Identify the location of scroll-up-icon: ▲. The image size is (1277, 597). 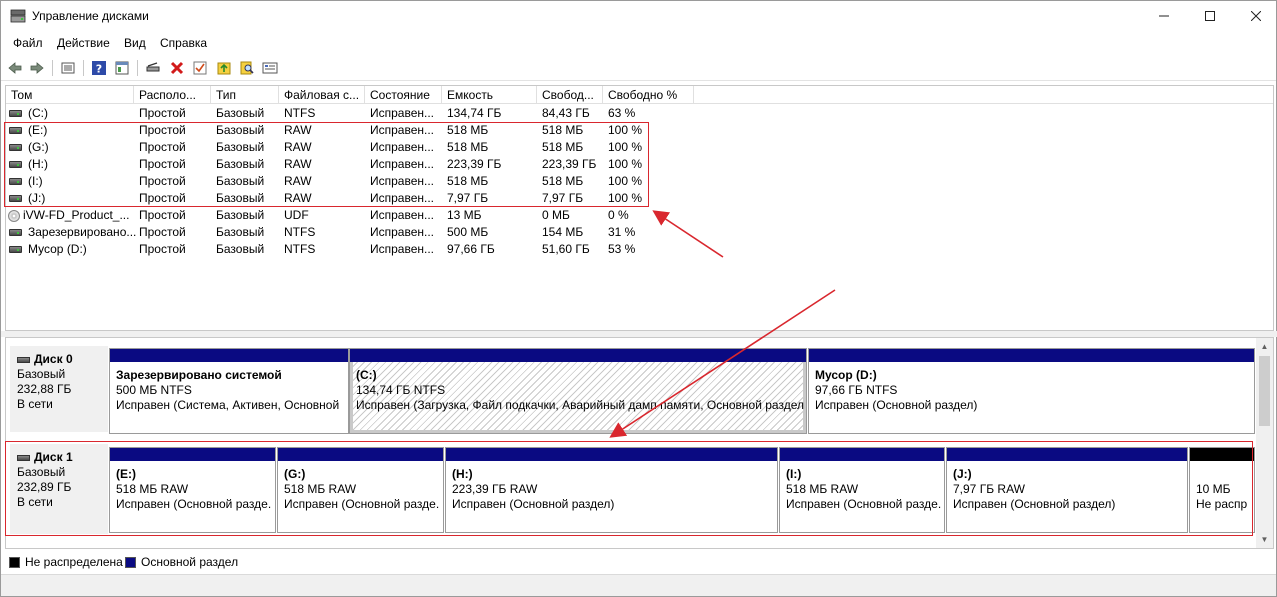
(1264, 346).